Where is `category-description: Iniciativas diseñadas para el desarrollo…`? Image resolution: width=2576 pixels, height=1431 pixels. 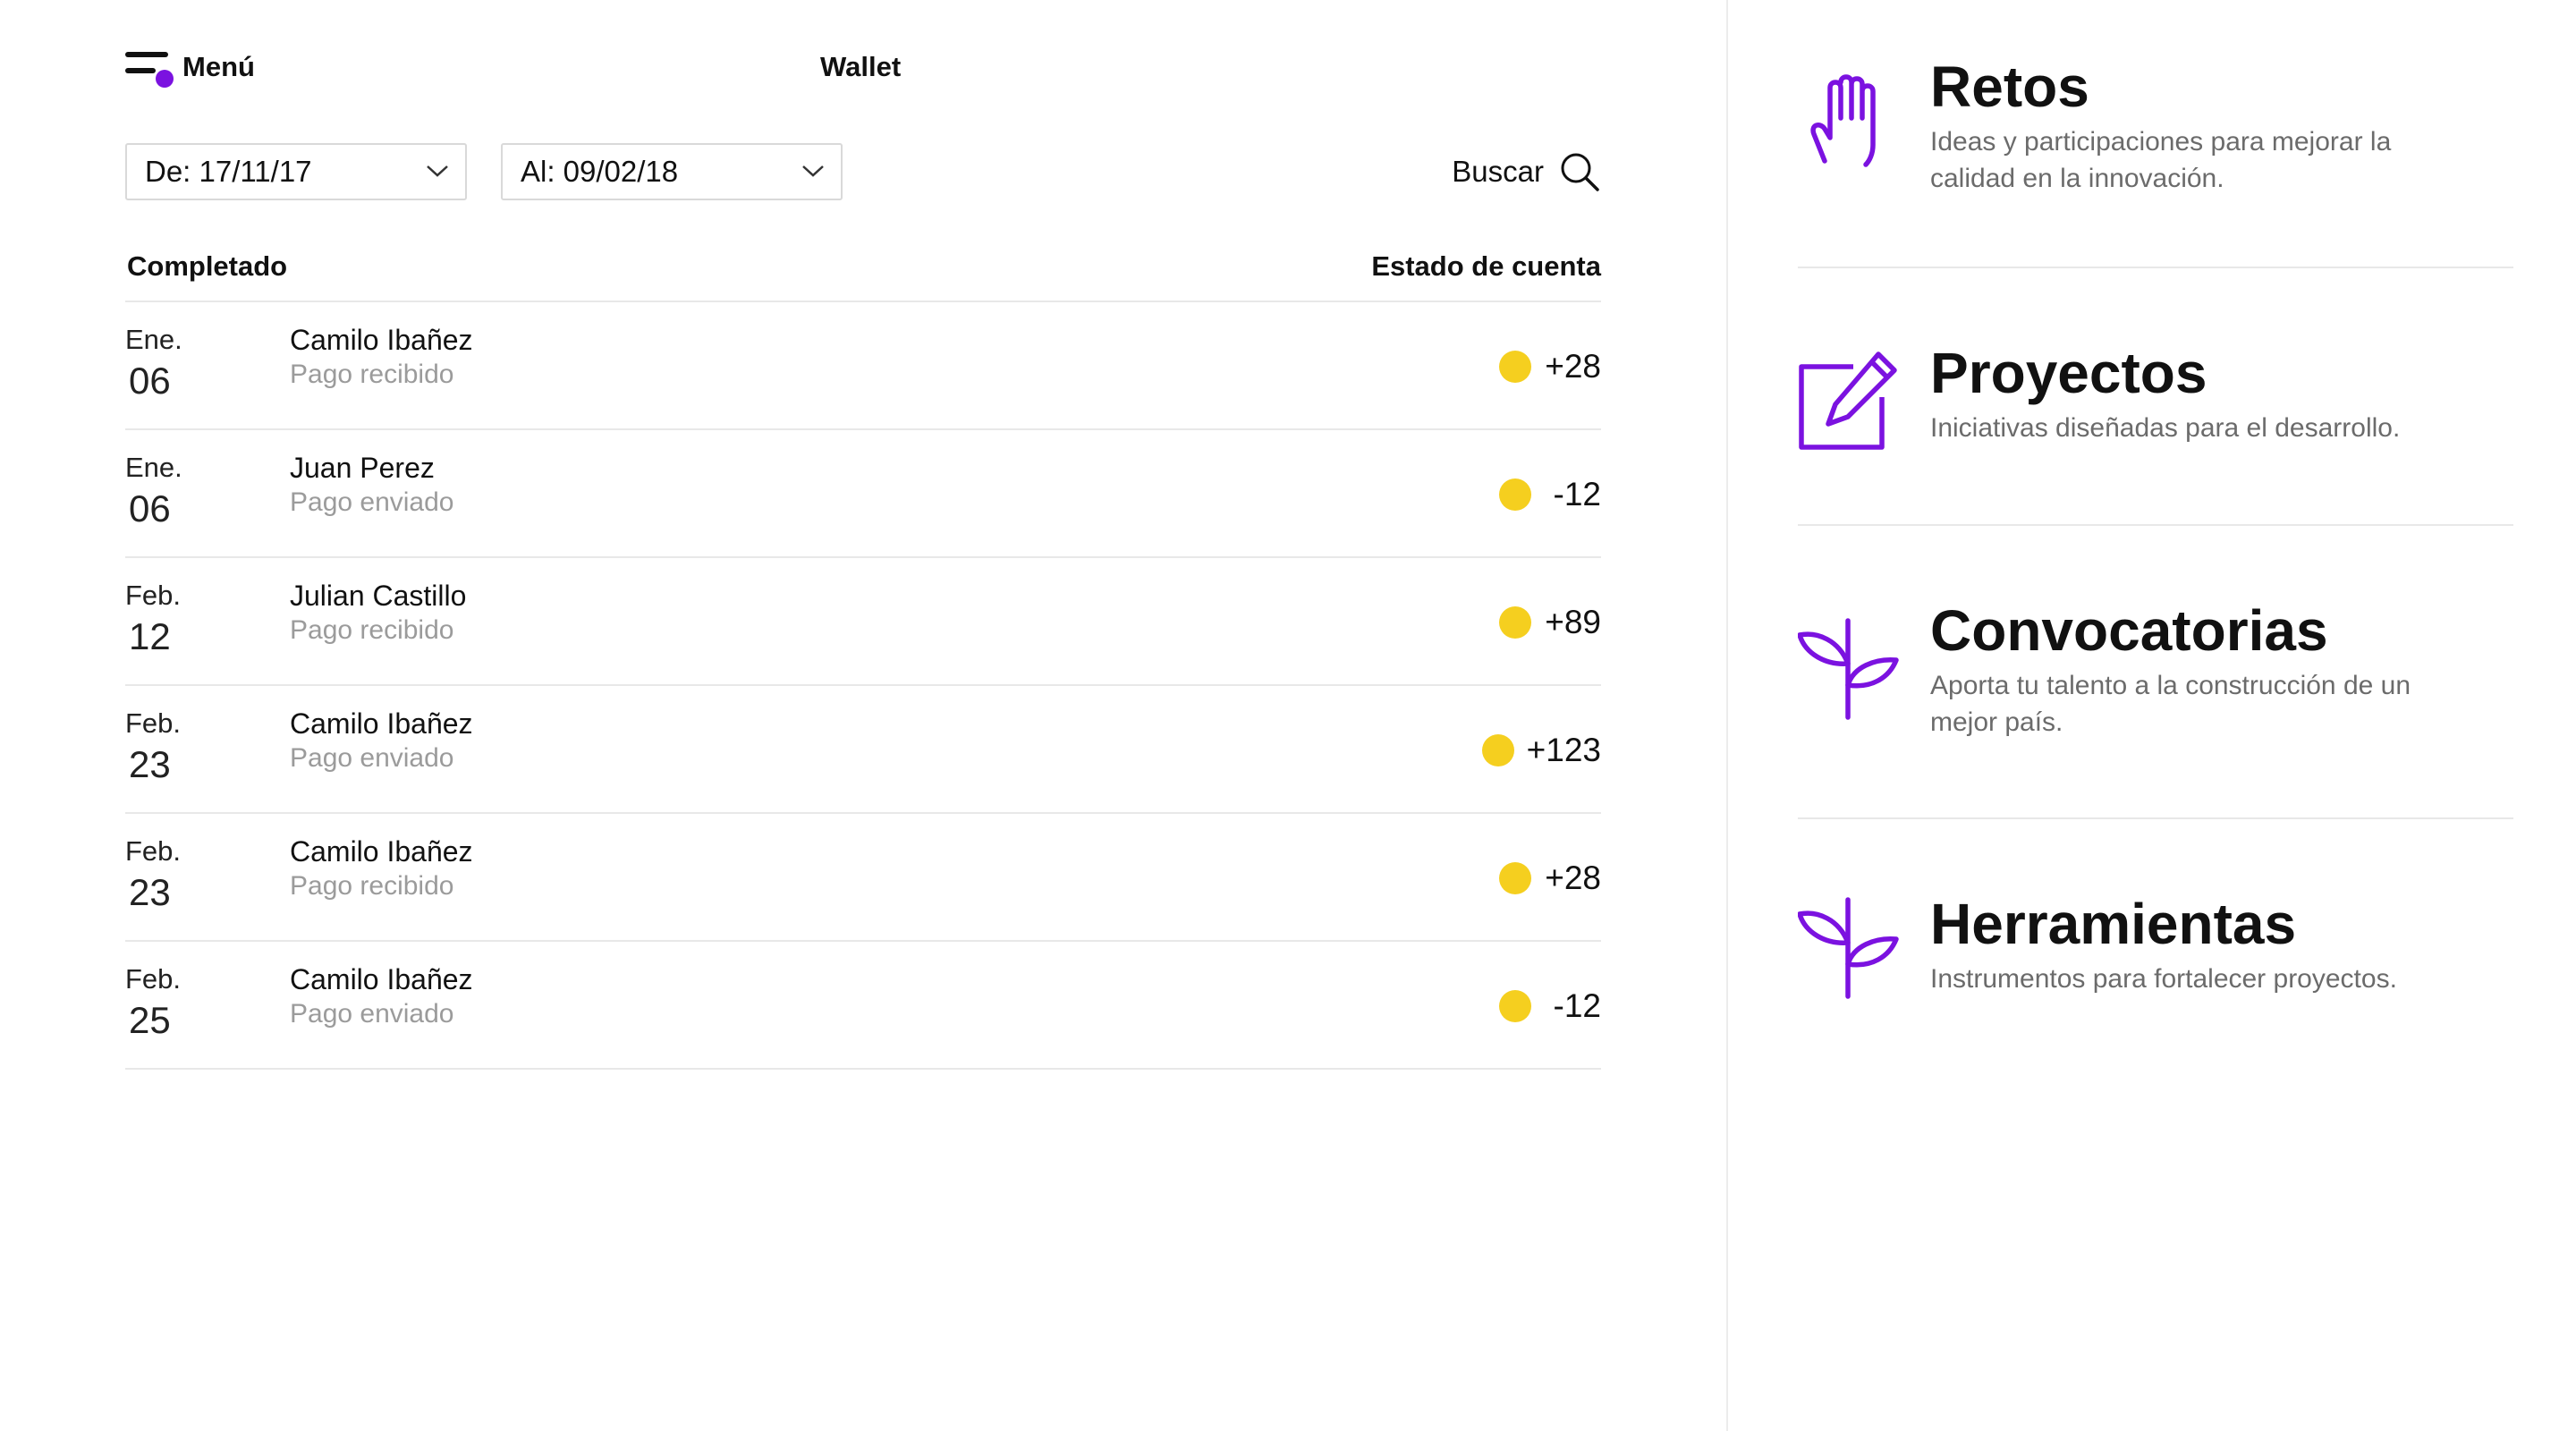 category-description: Iniciativas diseñadas para el desarrollo… is located at coordinates (2165, 428).